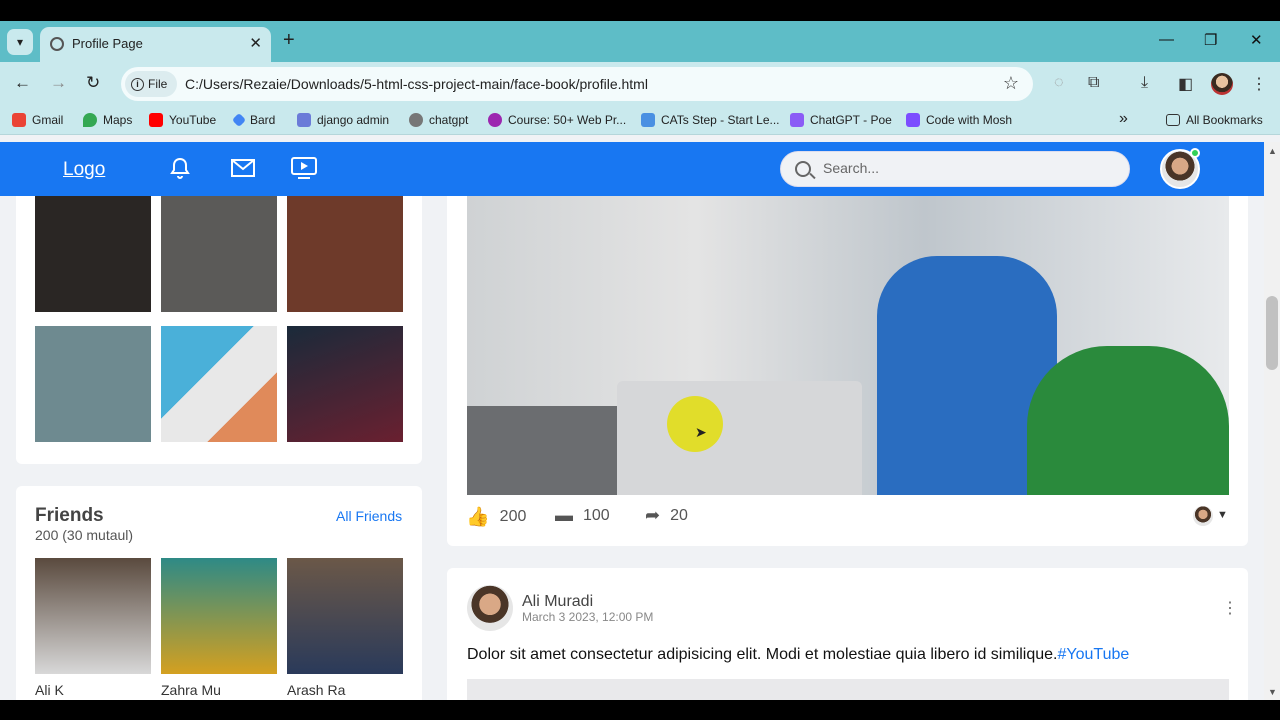  Describe the element at coordinates (155, 44) in the screenshot. I see `tab-profile-page: Profile Page ✕` at that location.